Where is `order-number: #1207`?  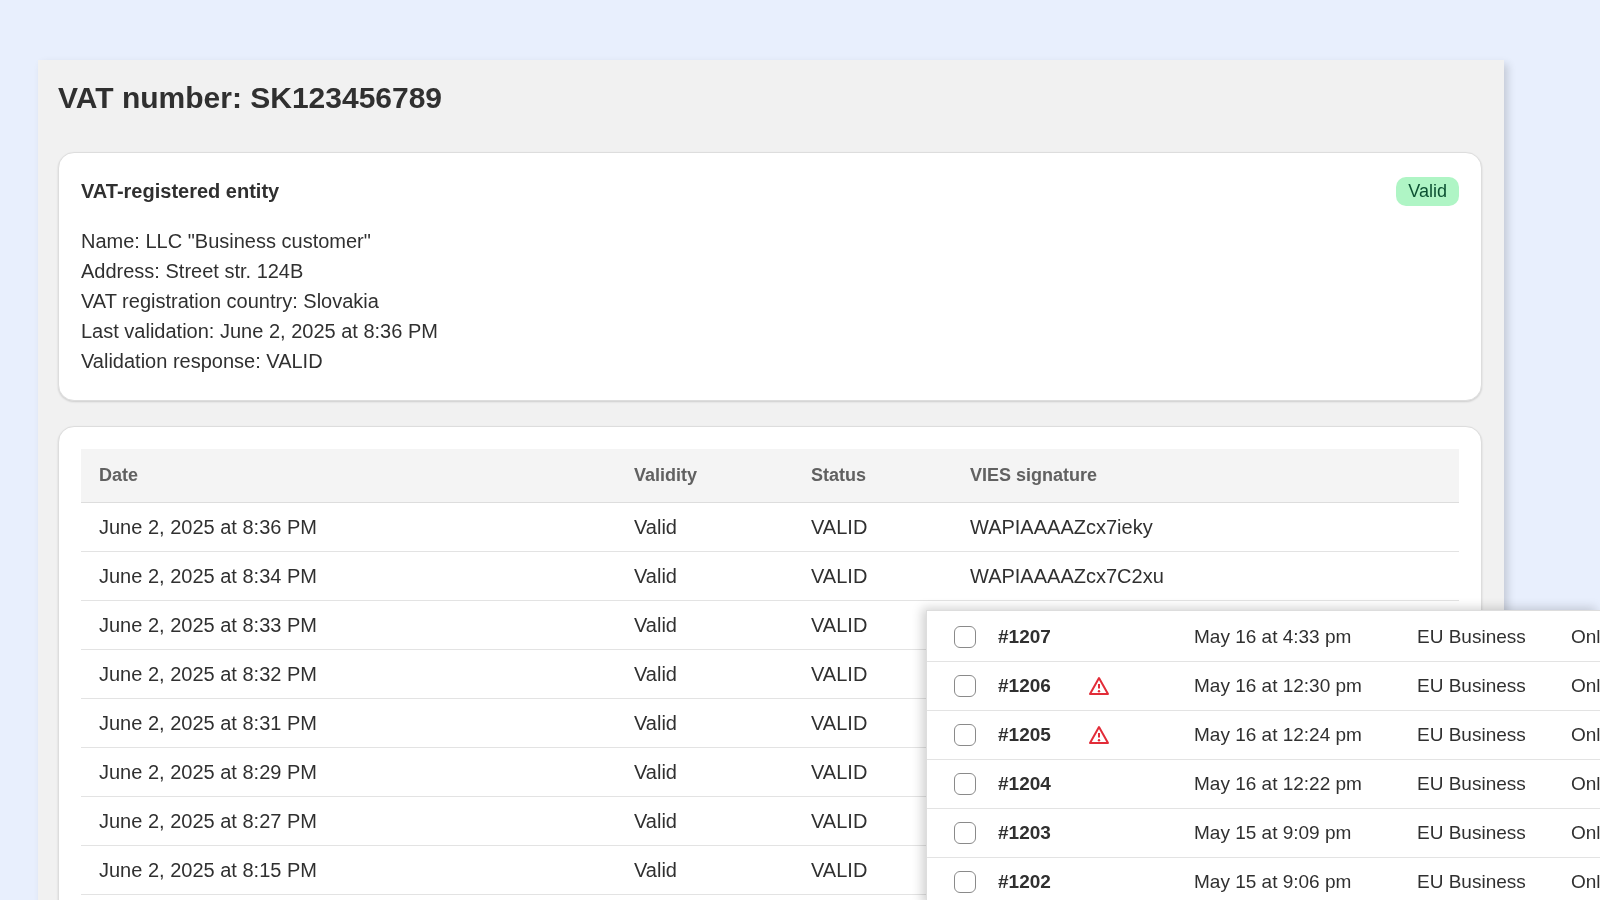 order-number: #1207 is located at coordinates (1043, 637).